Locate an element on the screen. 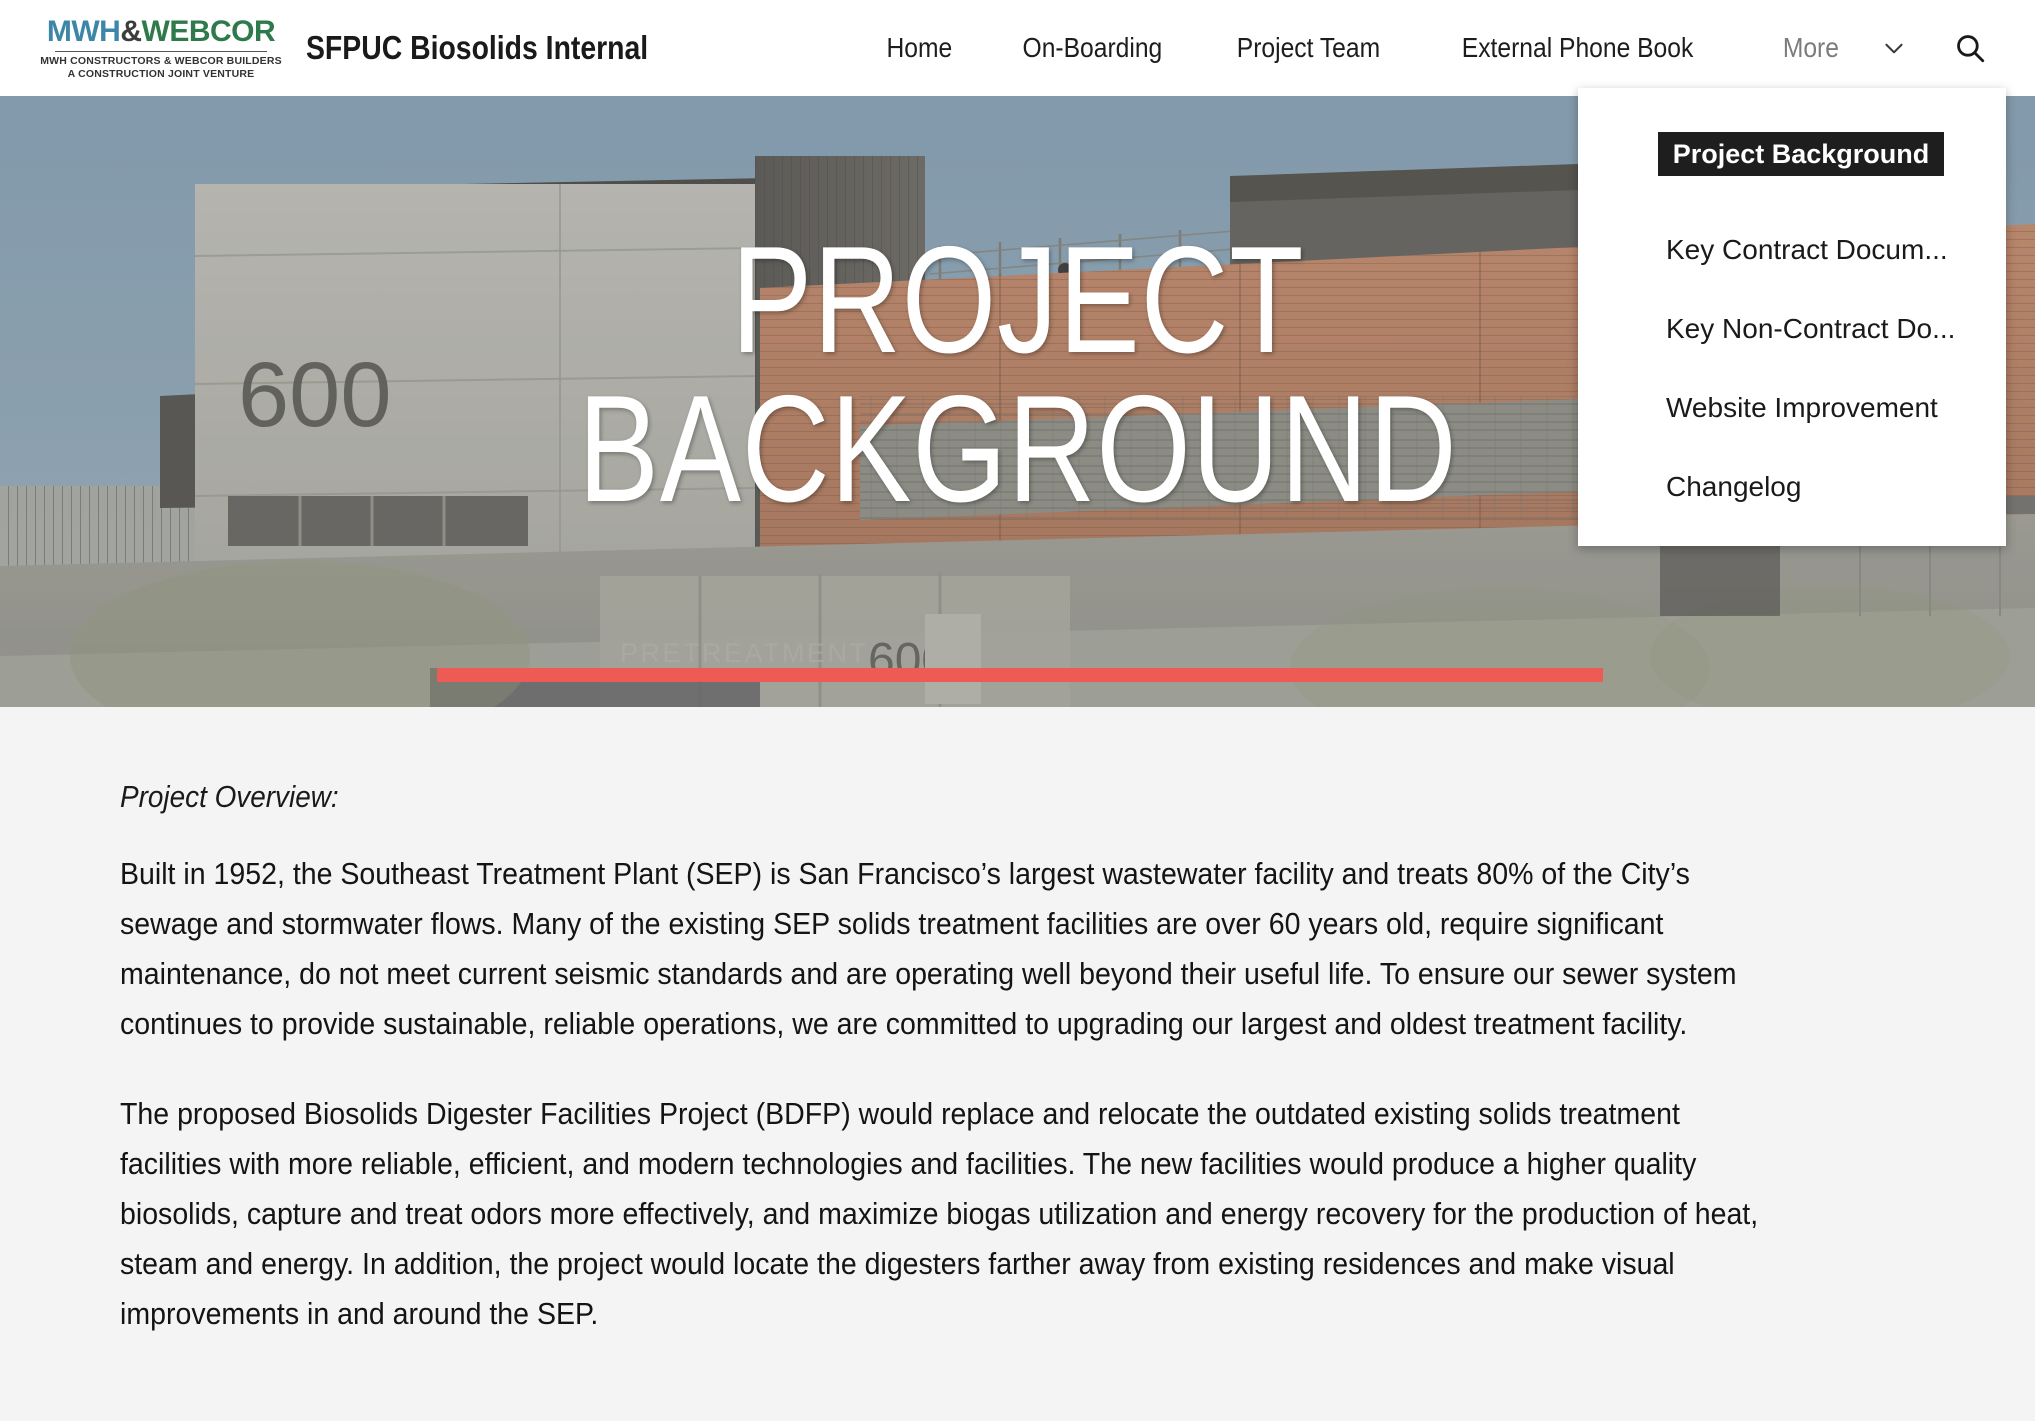  logo-subtitle-line1: MWH CONSTRUCTORS & WEBCOR BUILDERS is located at coordinates (161, 60).